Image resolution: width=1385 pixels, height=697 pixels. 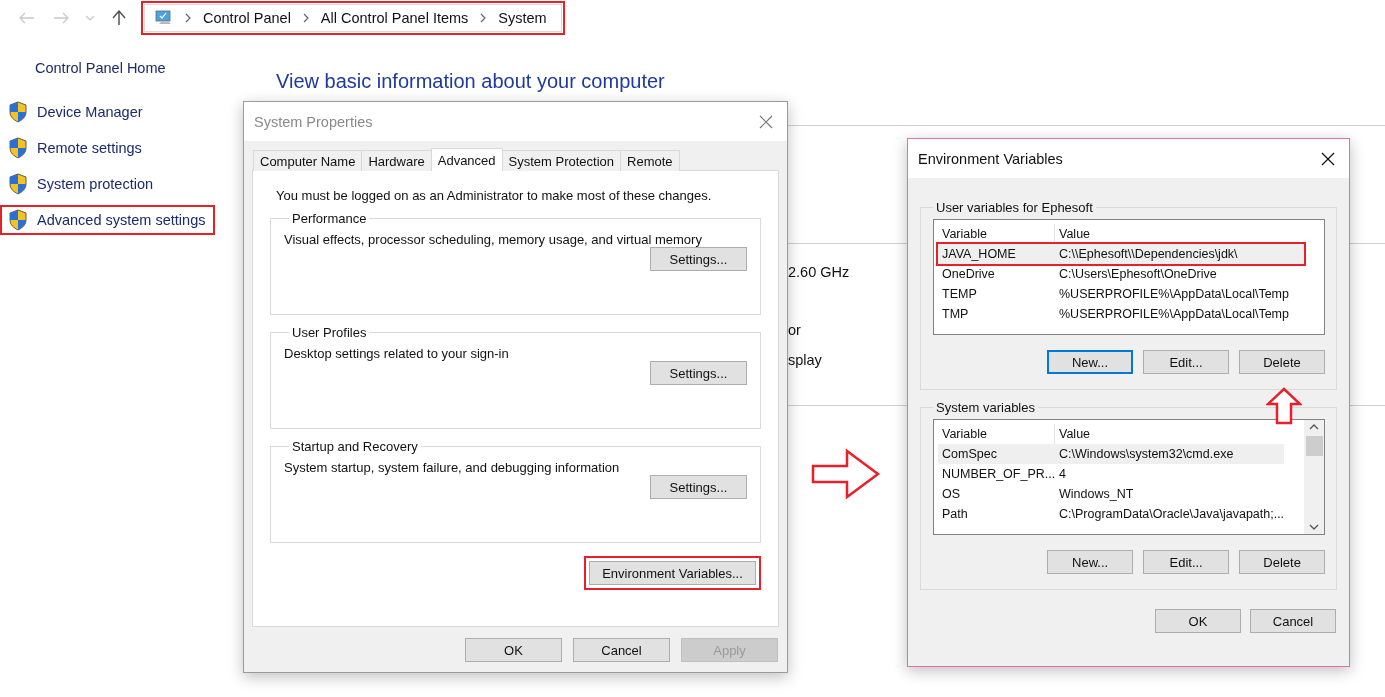 What do you see at coordinates (951, 494) in the screenshot?
I see `variable-name: OS` at bounding box center [951, 494].